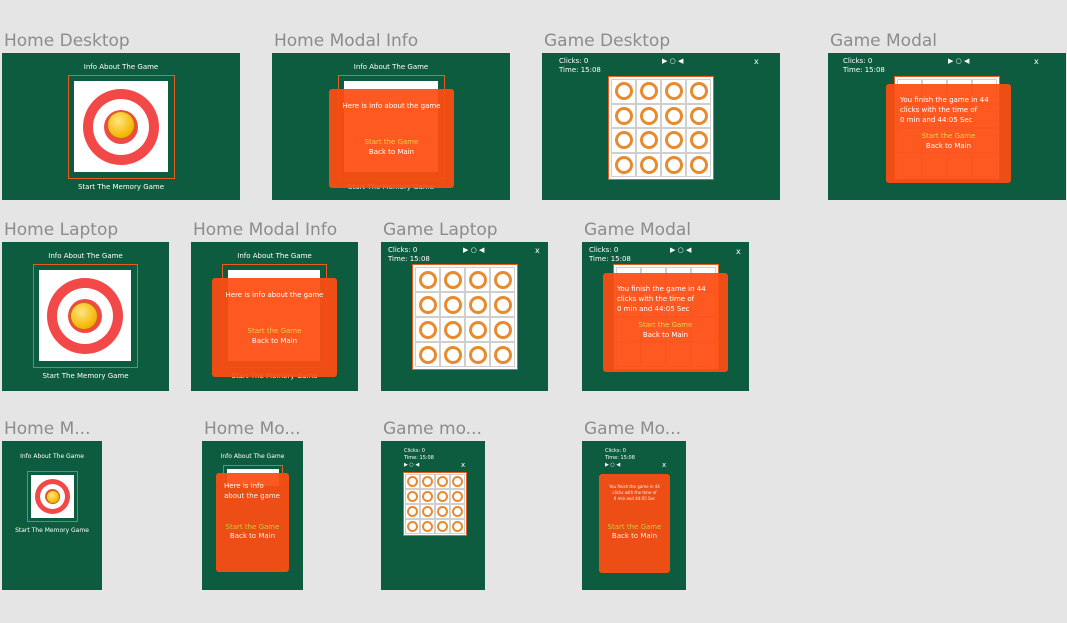  I want to click on frame-label: Game Laptop, so click(440, 230).